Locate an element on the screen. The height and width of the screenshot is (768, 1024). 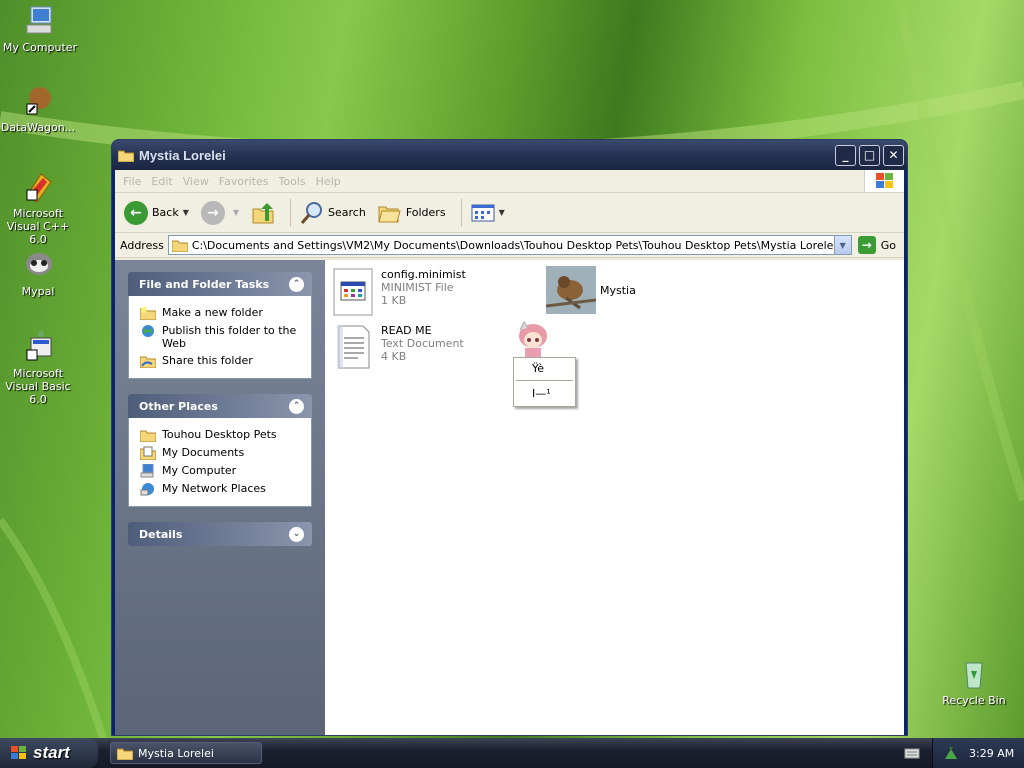
desktop-icon-recycle-bin: Recycle Bin is located at coordinates (974, 682).